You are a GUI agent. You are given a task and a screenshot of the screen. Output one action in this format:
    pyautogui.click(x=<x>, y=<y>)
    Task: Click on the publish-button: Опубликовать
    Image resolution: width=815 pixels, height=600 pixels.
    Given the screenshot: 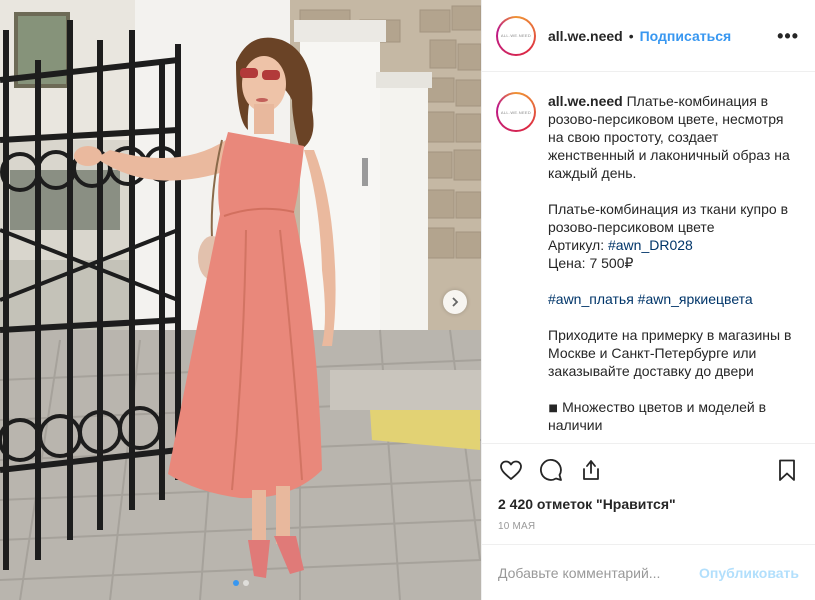 What is the action you would take?
    pyautogui.click(x=749, y=573)
    